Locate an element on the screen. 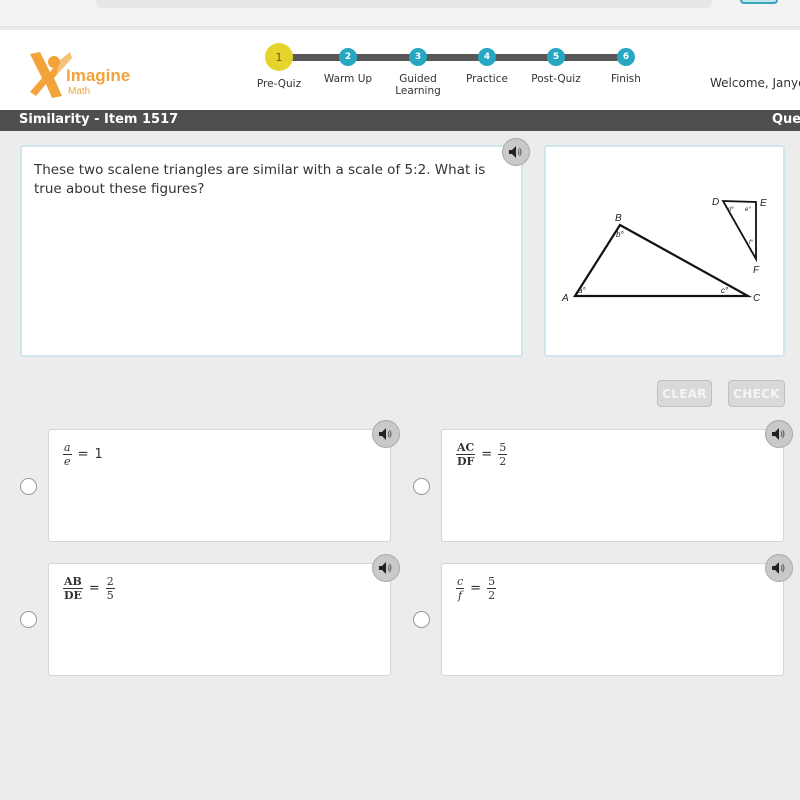  welcome-message: Welcome, Janye is located at coordinates (755, 83).